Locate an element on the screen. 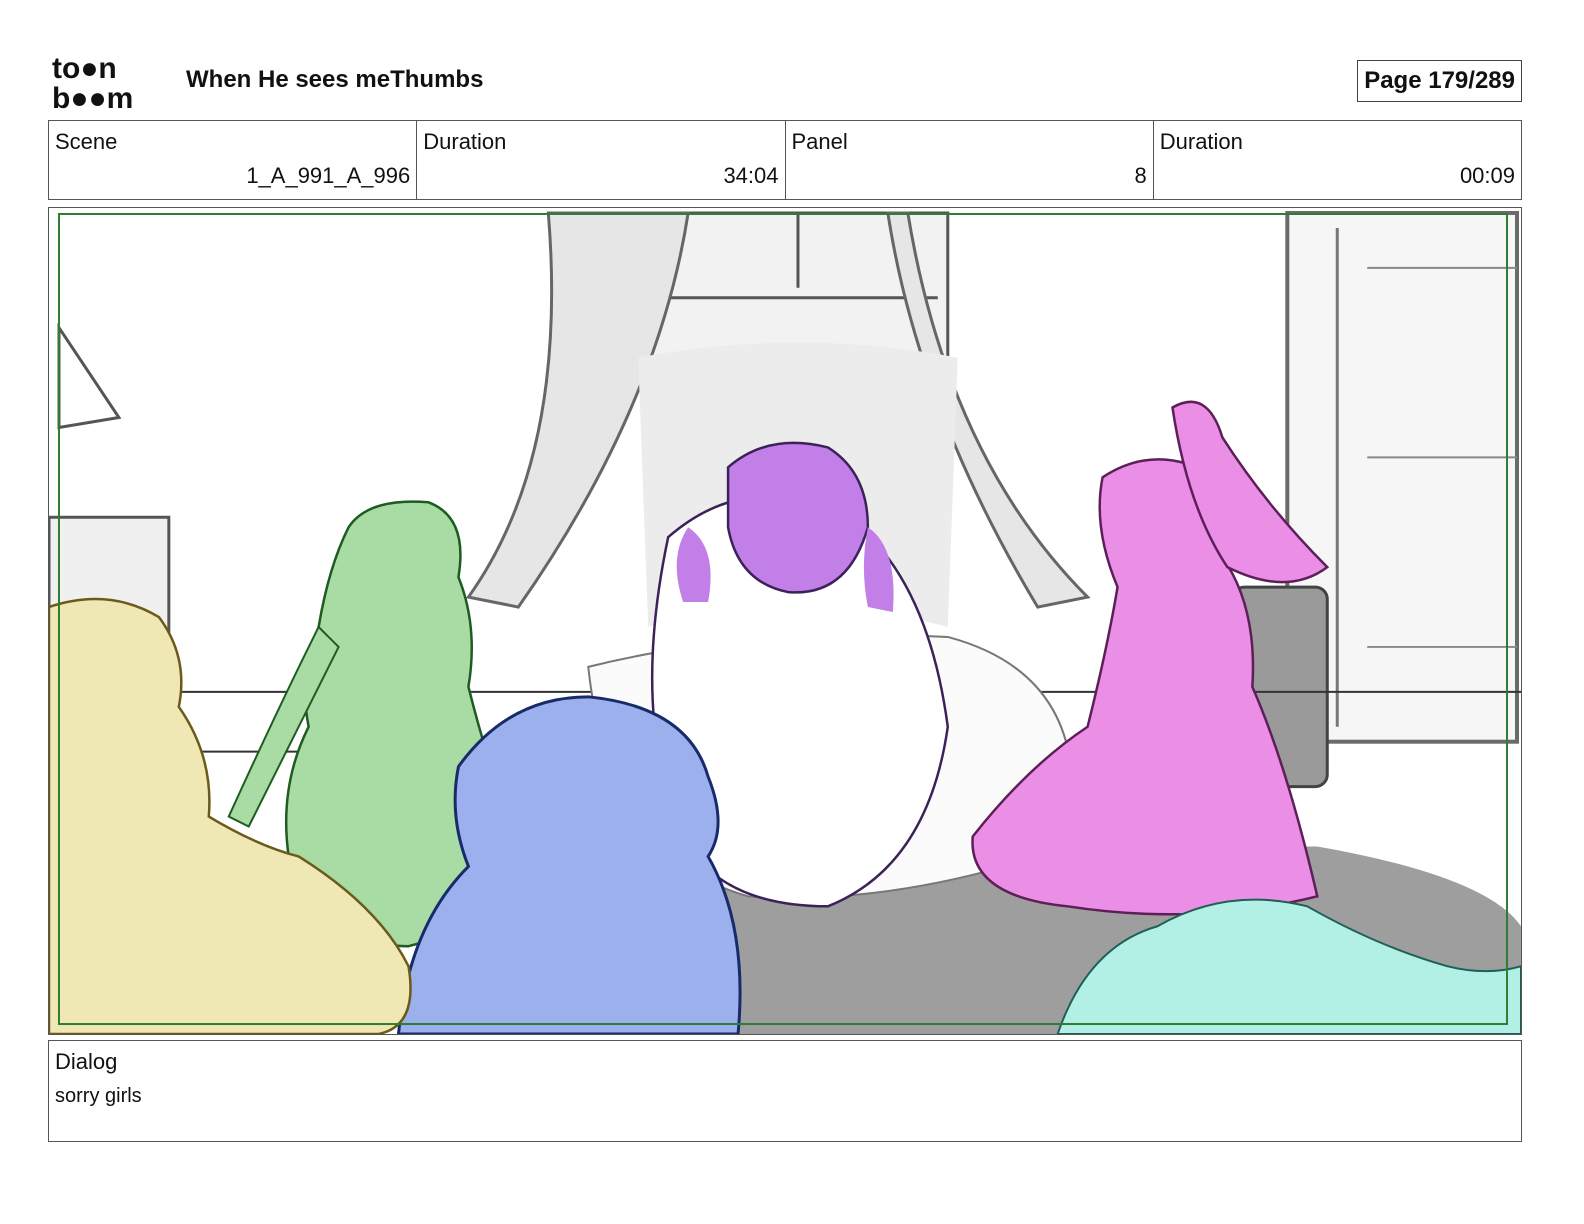 The height and width of the screenshot is (1224, 1584). scene-label: Scene is located at coordinates (86, 141).